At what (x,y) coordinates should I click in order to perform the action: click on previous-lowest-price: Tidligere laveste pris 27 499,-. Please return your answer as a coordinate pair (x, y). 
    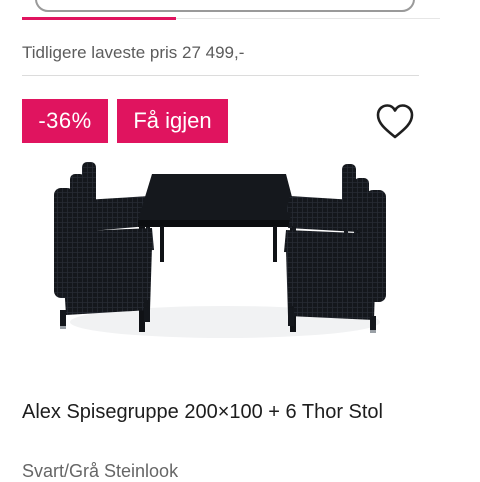
    Looking at the image, I should click on (133, 52).